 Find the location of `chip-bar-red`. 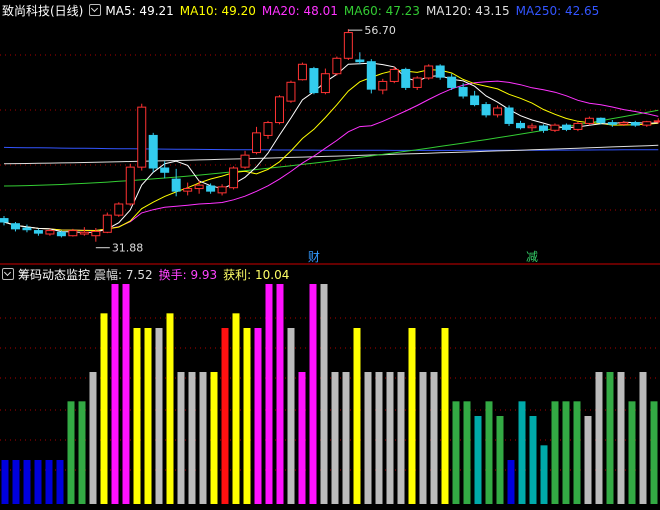

chip-bar-red is located at coordinates (225, 416).